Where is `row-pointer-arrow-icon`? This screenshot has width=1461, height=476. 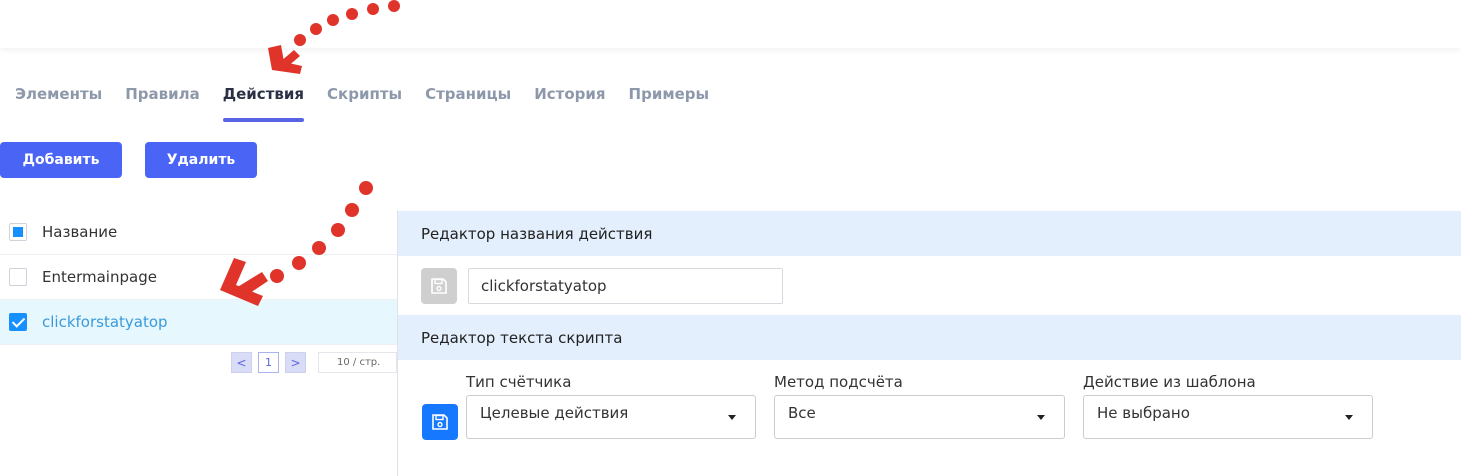 row-pointer-arrow-icon is located at coordinates (296, 243).